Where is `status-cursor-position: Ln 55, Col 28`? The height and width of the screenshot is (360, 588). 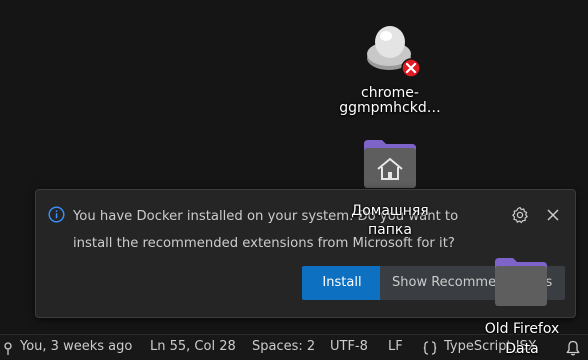 status-cursor-position: Ln 55, Col 28 is located at coordinates (193, 346).